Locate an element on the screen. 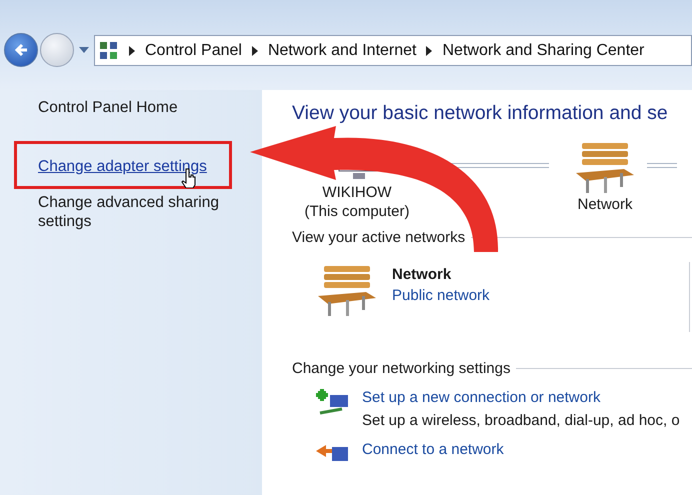 Image resolution: width=692 pixels, height=495 pixels. sidebar-link: Change adapter settings is located at coordinates (128, 166).